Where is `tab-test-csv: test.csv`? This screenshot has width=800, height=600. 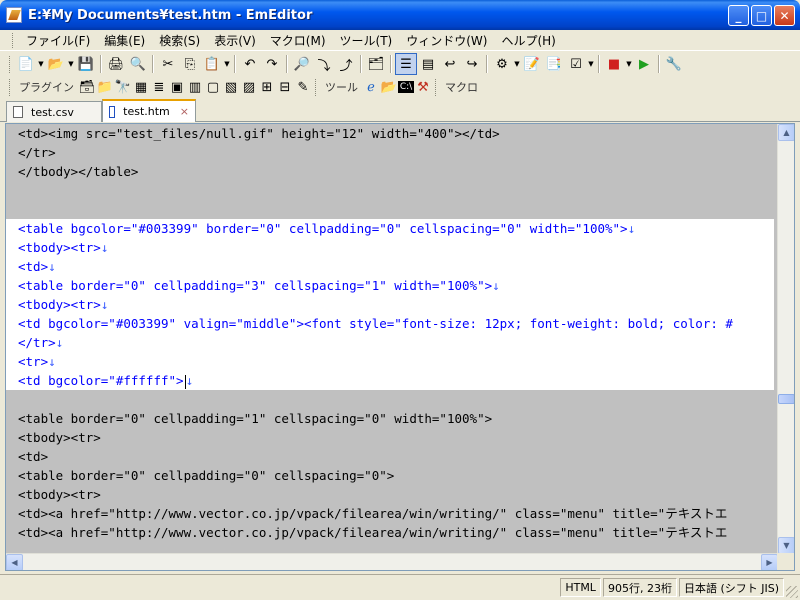 tab-test-csv: test.csv is located at coordinates (54, 111).